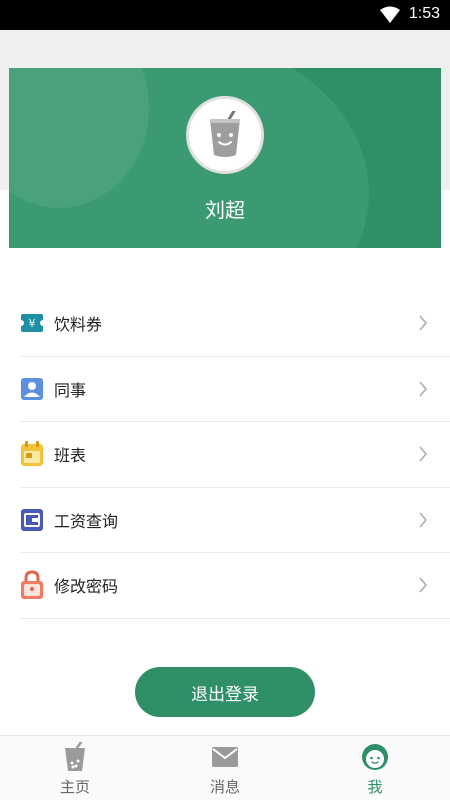  Describe the element at coordinates (70, 390) in the screenshot. I see `menu-item-label: 同事` at that location.